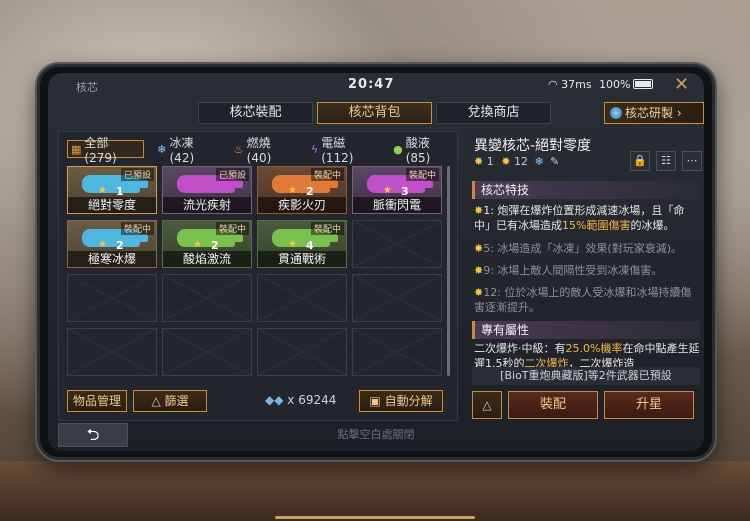  I want to click on lightning-icon: ϟ, so click(314, 149).